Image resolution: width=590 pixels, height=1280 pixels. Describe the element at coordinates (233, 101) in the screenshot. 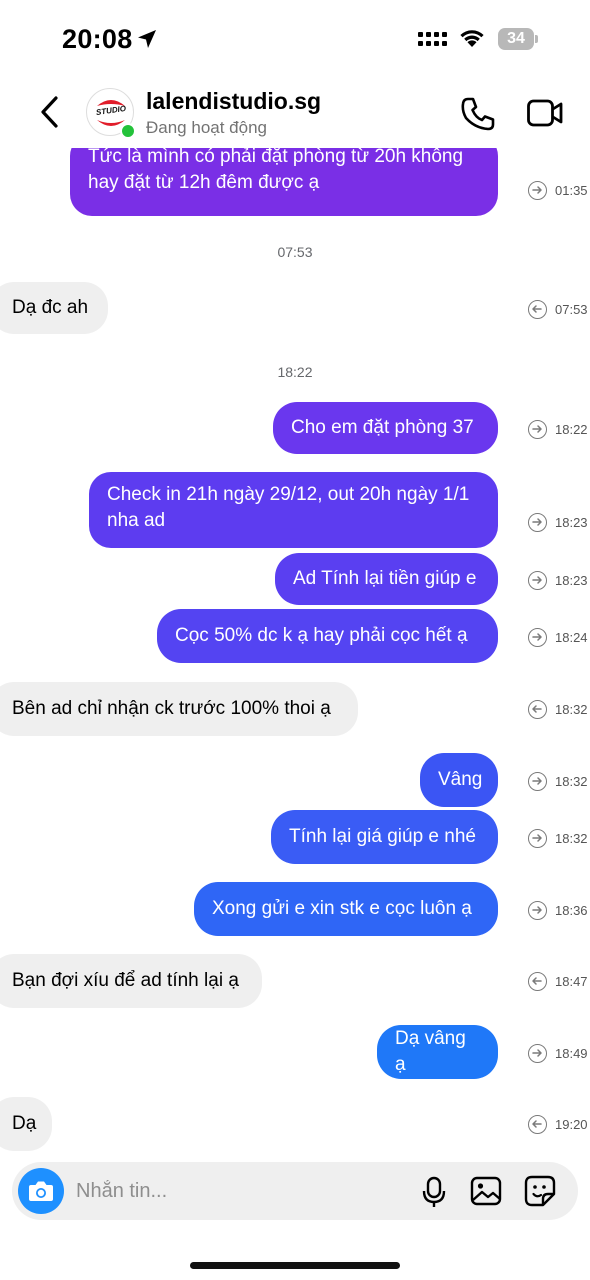

I see `profile-name: lalendistudio.sg` at that location.